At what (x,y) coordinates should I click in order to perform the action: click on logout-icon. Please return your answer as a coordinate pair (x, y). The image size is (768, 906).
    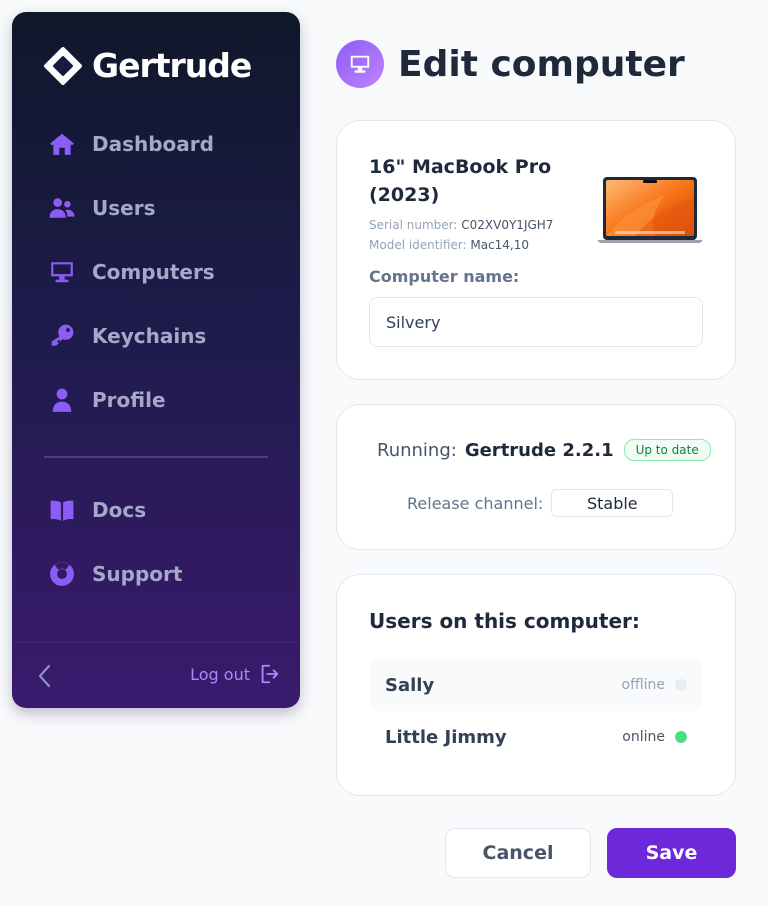
    Looking at the image, I should click on (270, 674).